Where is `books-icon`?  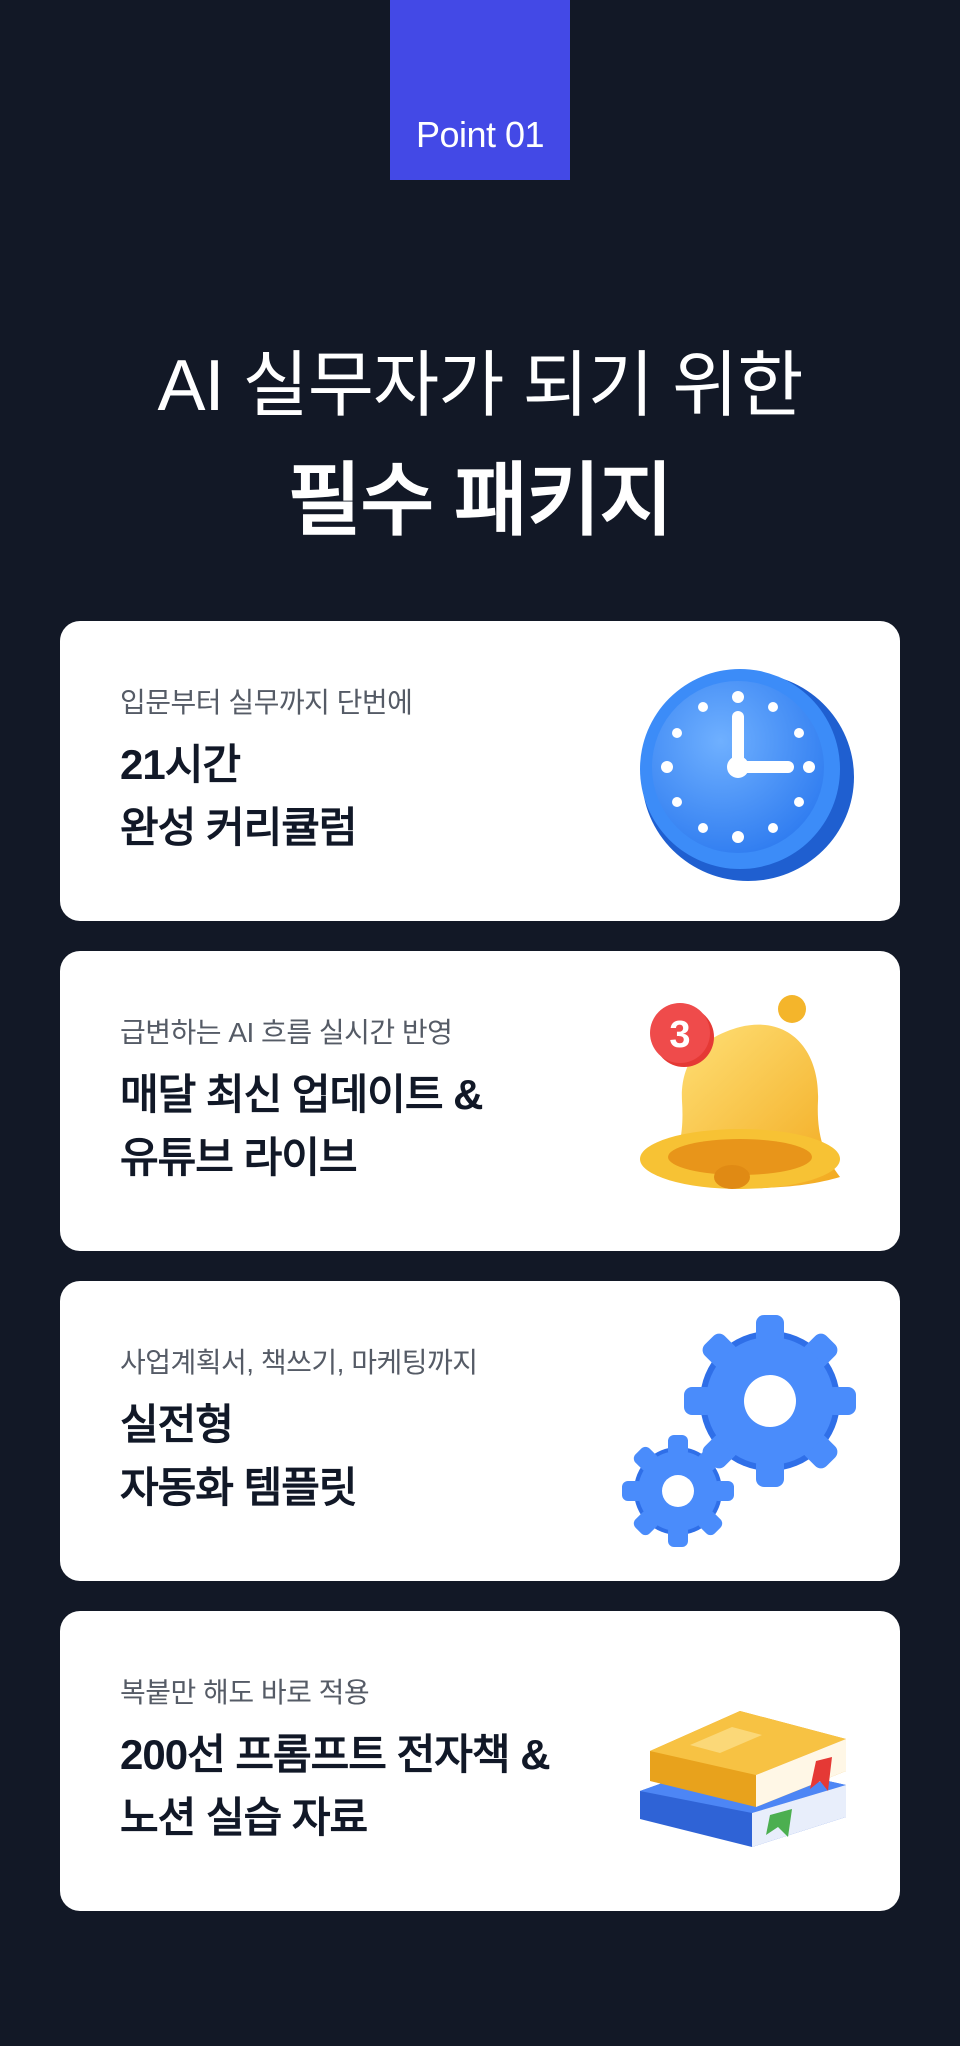
books-icon is located at coordinates (740, 1761).